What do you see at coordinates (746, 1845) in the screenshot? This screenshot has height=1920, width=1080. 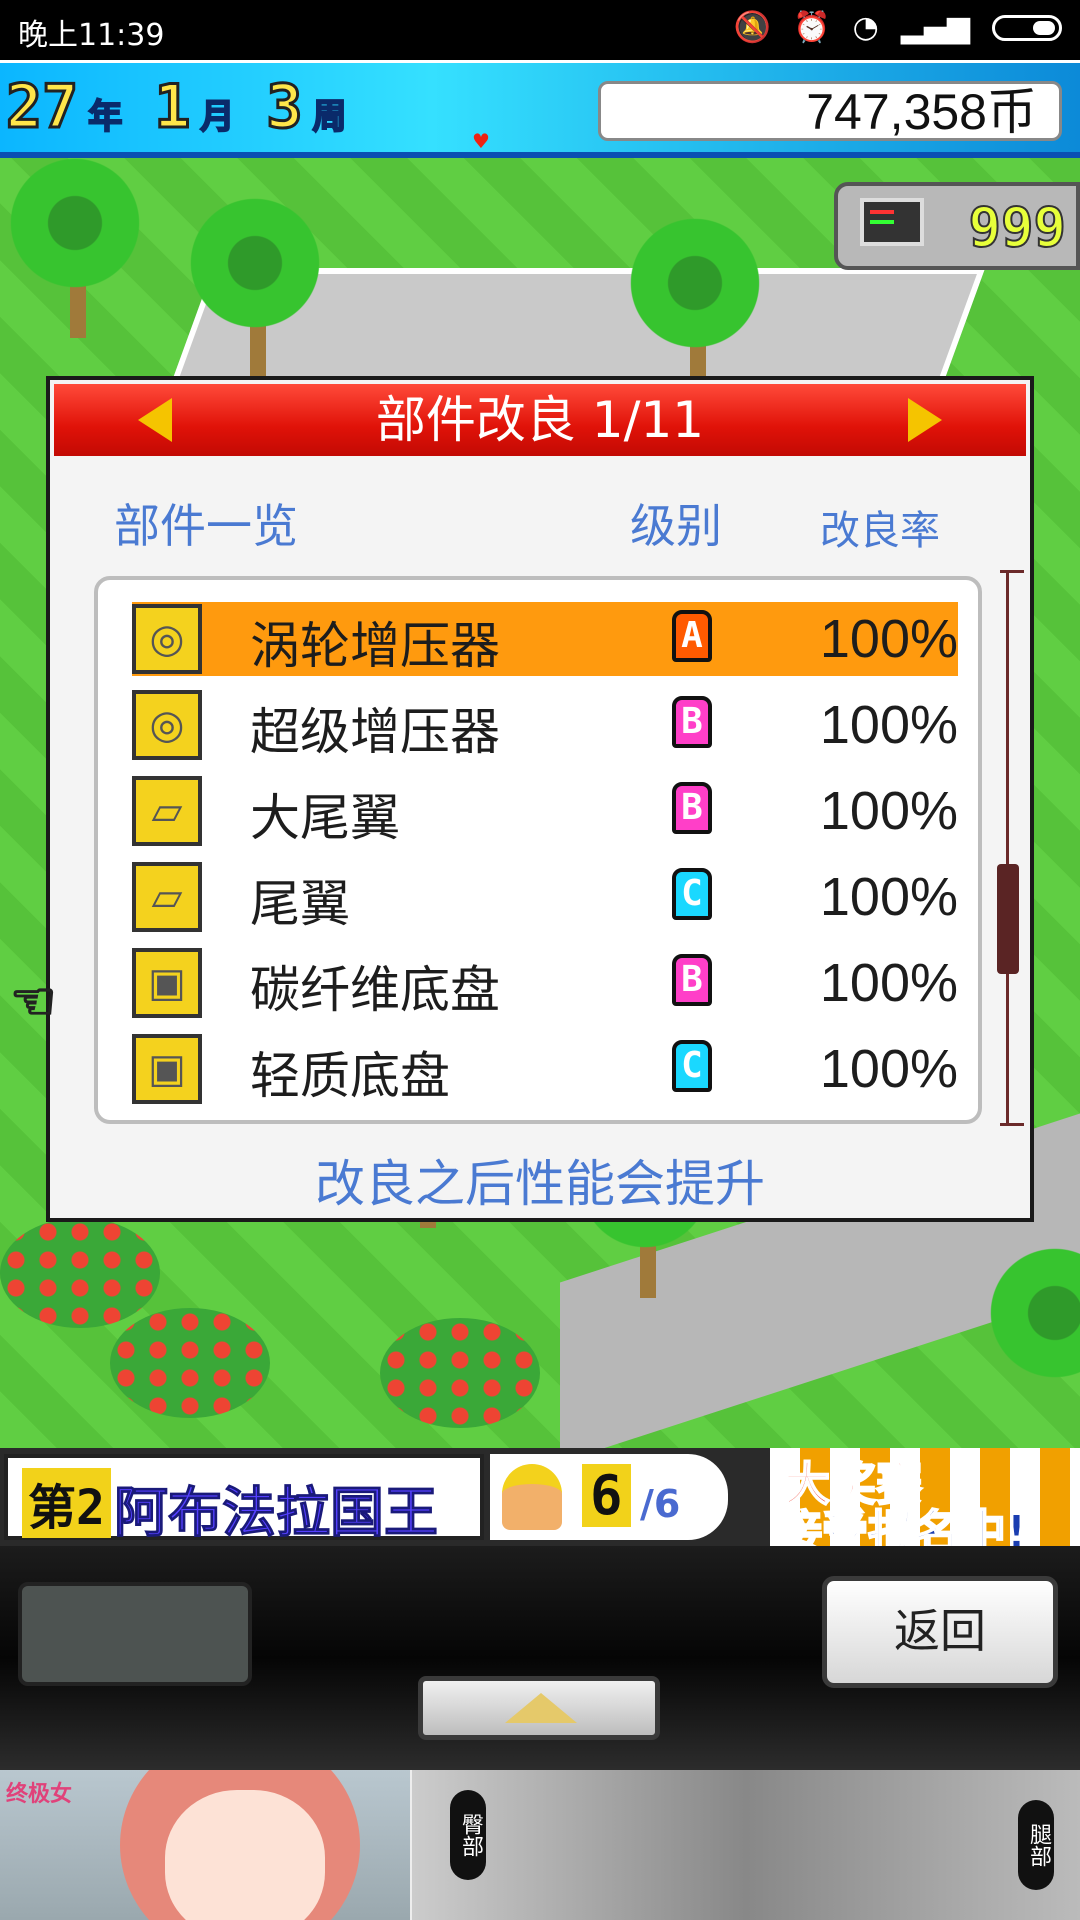 I see `ad-image-right` at bounding box center [746, 1845].